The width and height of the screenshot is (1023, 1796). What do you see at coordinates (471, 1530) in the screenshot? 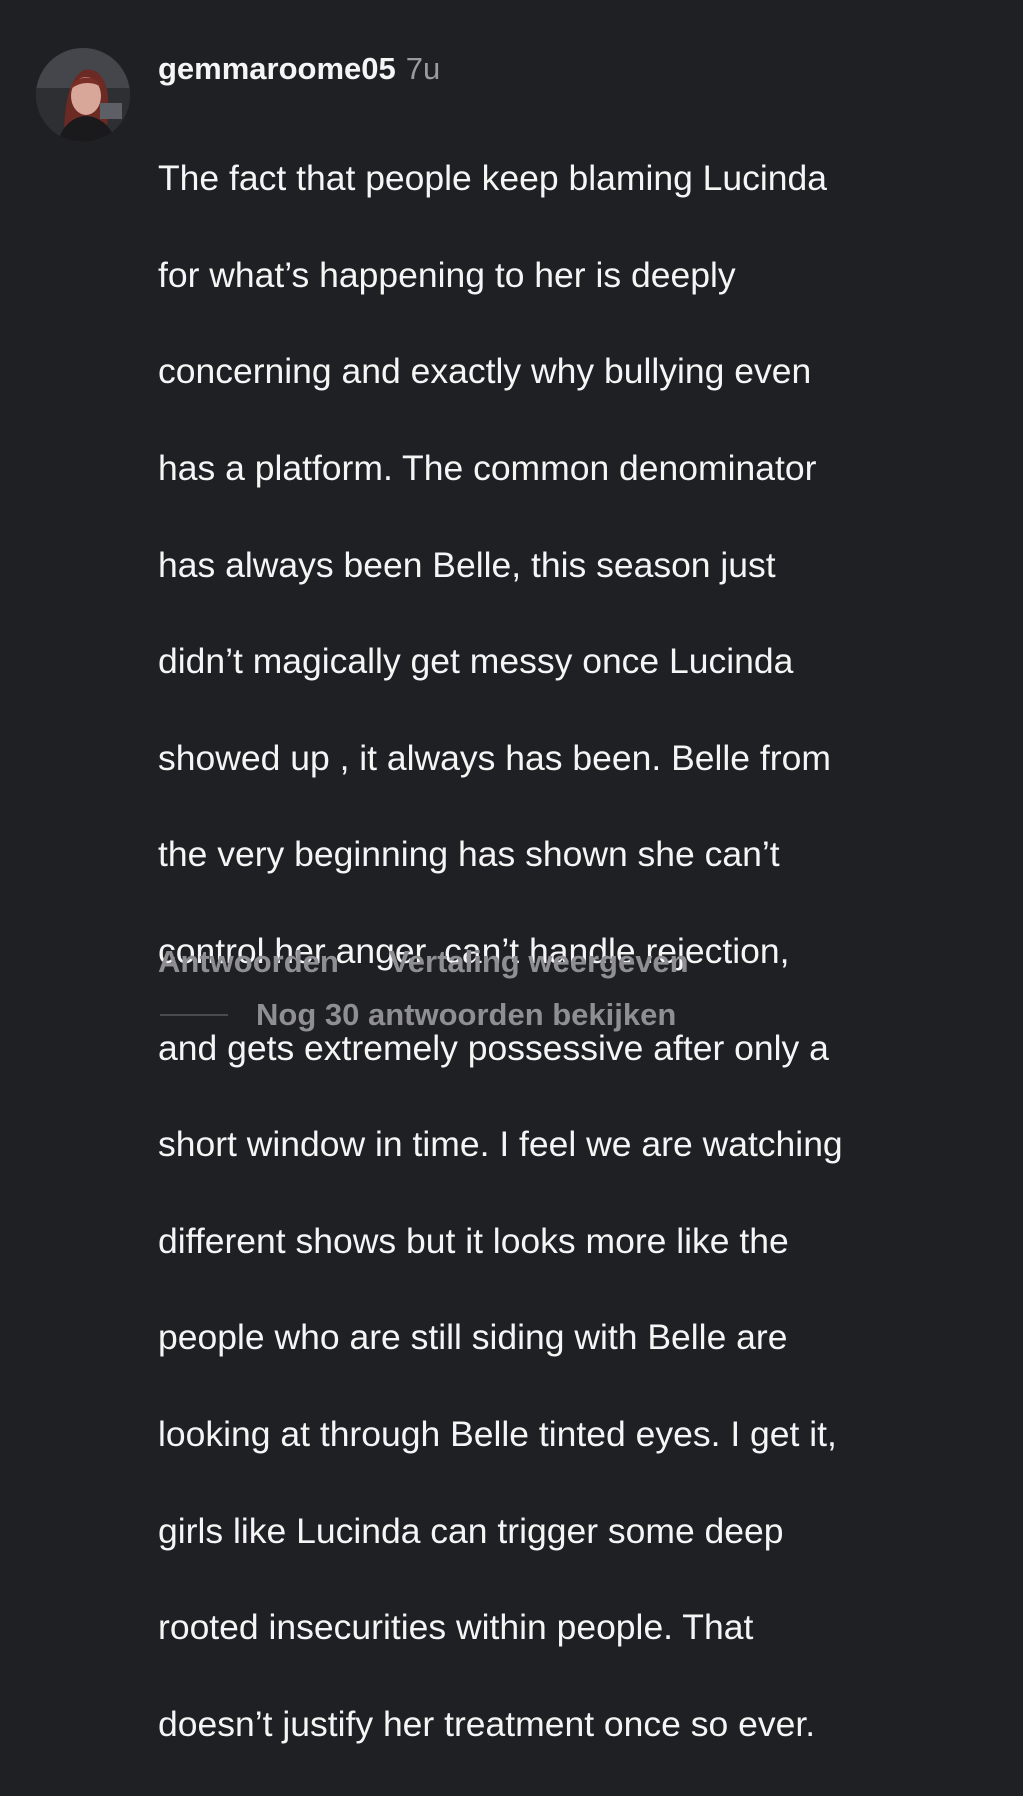
I see `comment-line: girls like Lucinda can trigger some deep` at bounding box center [471, 1530].